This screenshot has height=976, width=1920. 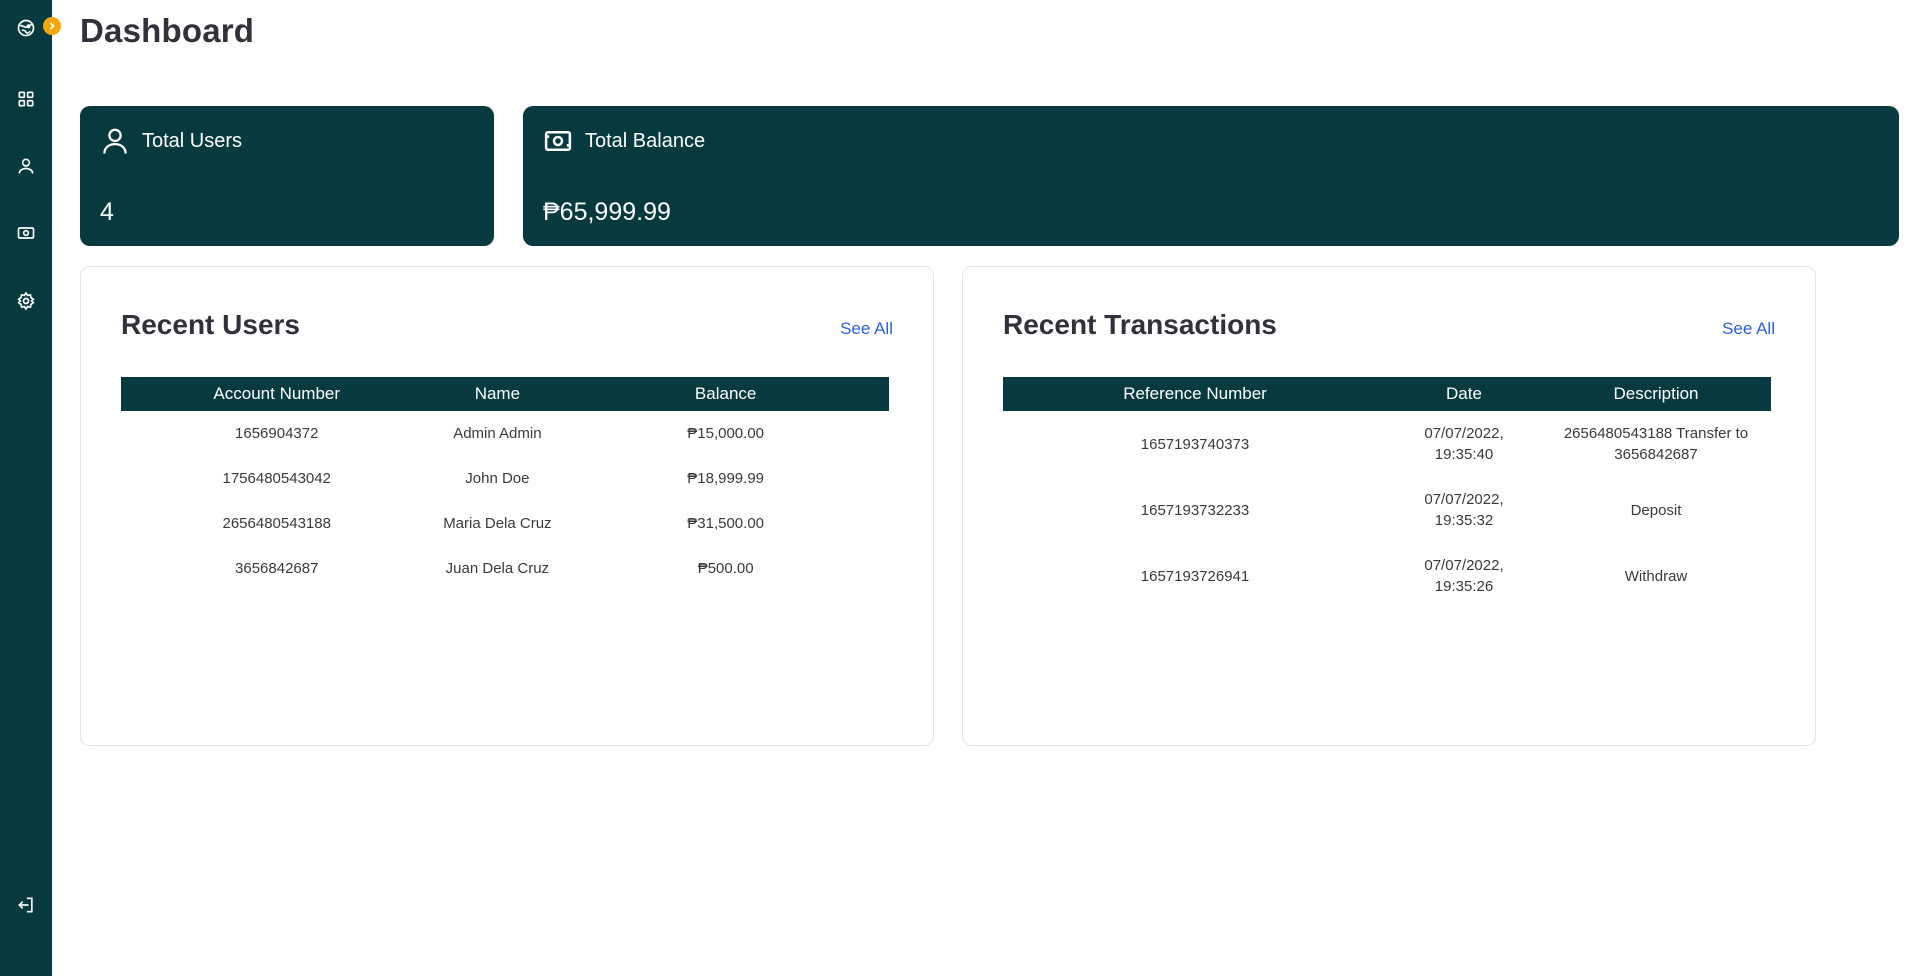 I want to click on balance-cell: ₱15,000.00, so click(x=726, y=433).